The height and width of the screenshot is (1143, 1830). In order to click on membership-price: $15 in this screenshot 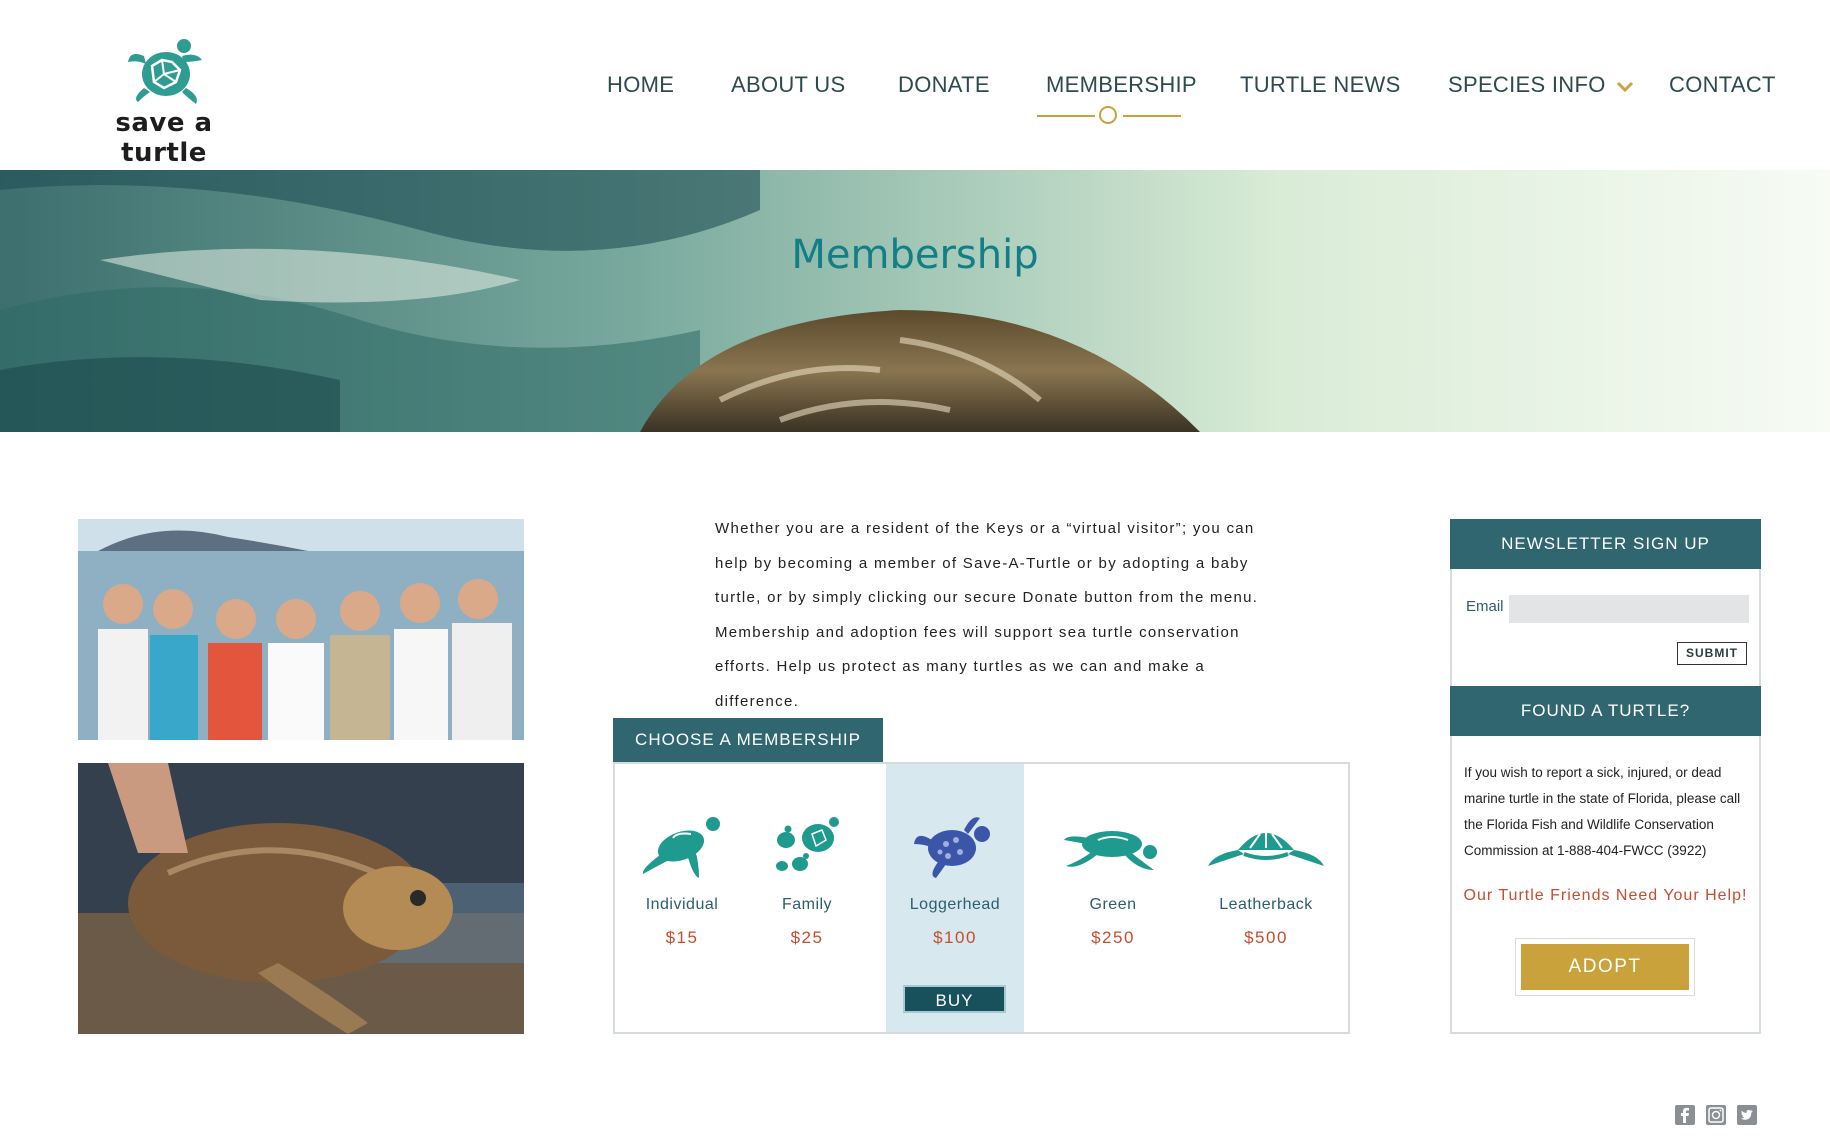, I will do `click(682, 937)`.